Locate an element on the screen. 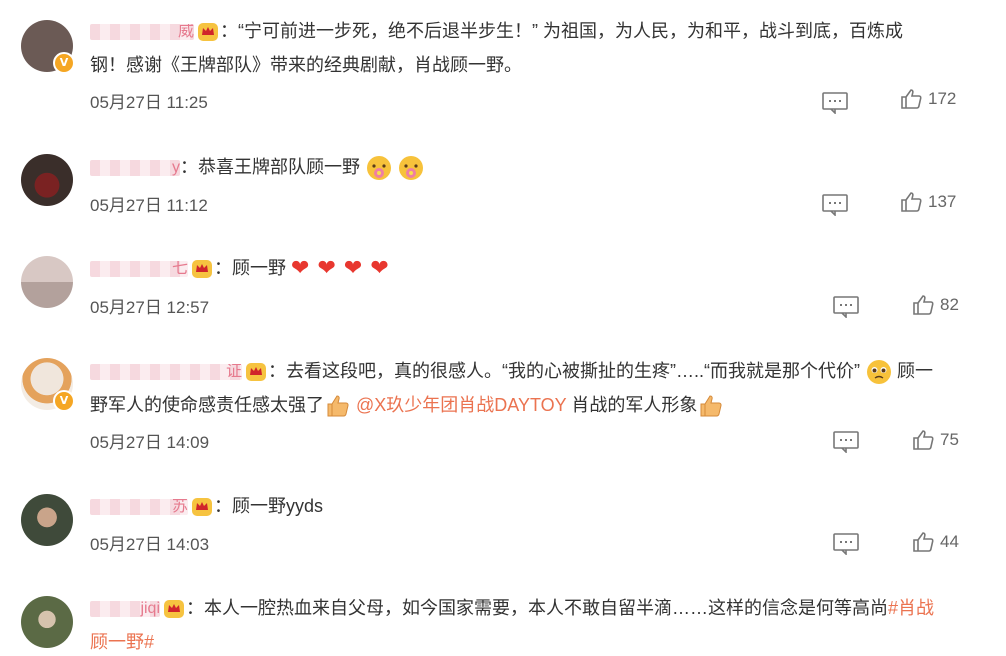 This screenshot has height=656, width=1006. timestamp: 05月27日 11:25 is located at coordinates (149, 102).